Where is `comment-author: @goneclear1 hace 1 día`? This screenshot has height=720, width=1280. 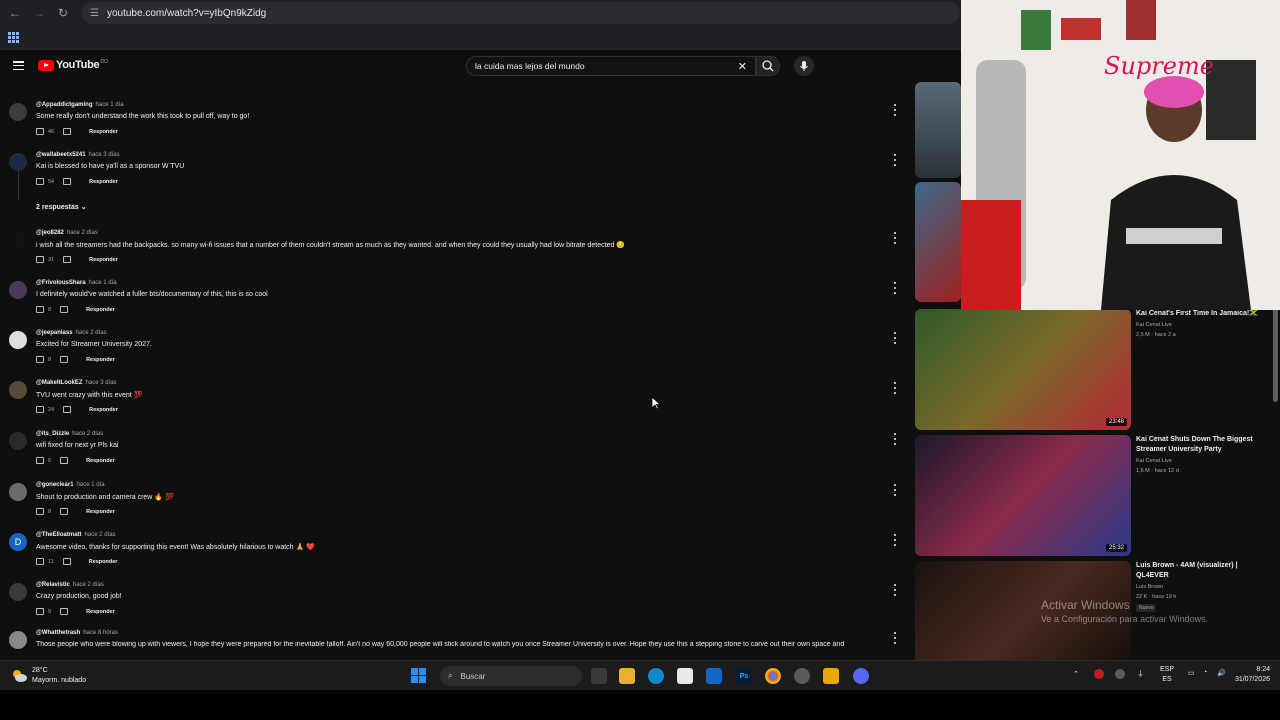
comment-author: @goneclear1 hace 1 día is located at coordinates (70, 485).